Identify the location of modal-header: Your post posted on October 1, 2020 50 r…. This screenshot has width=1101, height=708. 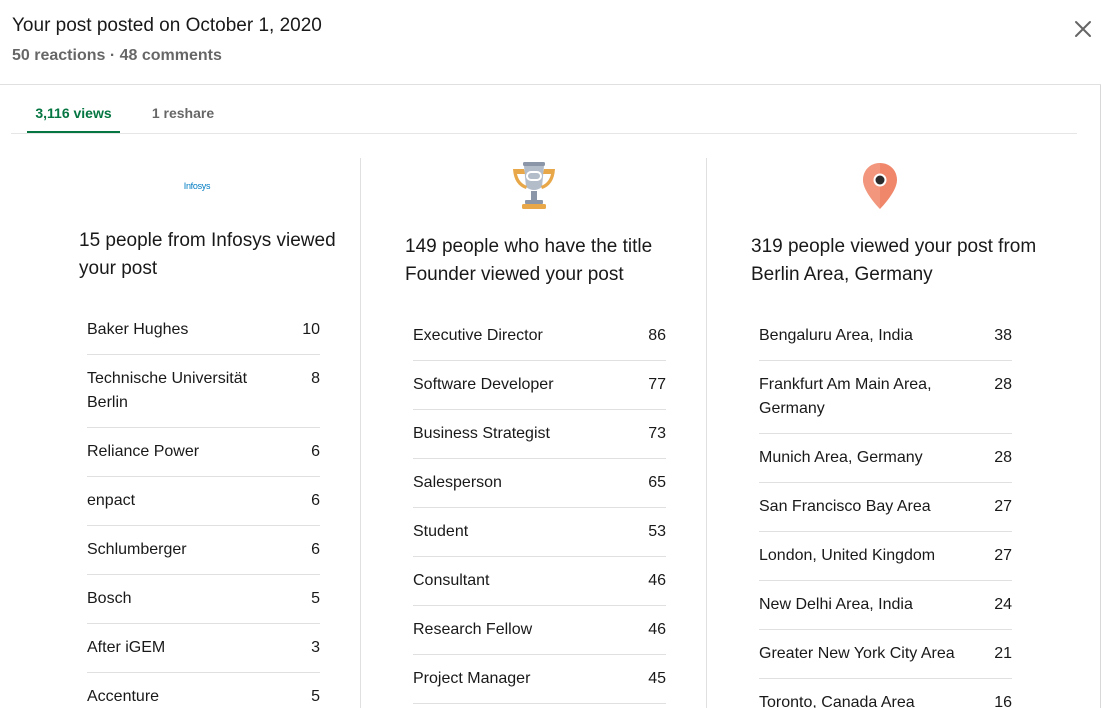
(550, 42).